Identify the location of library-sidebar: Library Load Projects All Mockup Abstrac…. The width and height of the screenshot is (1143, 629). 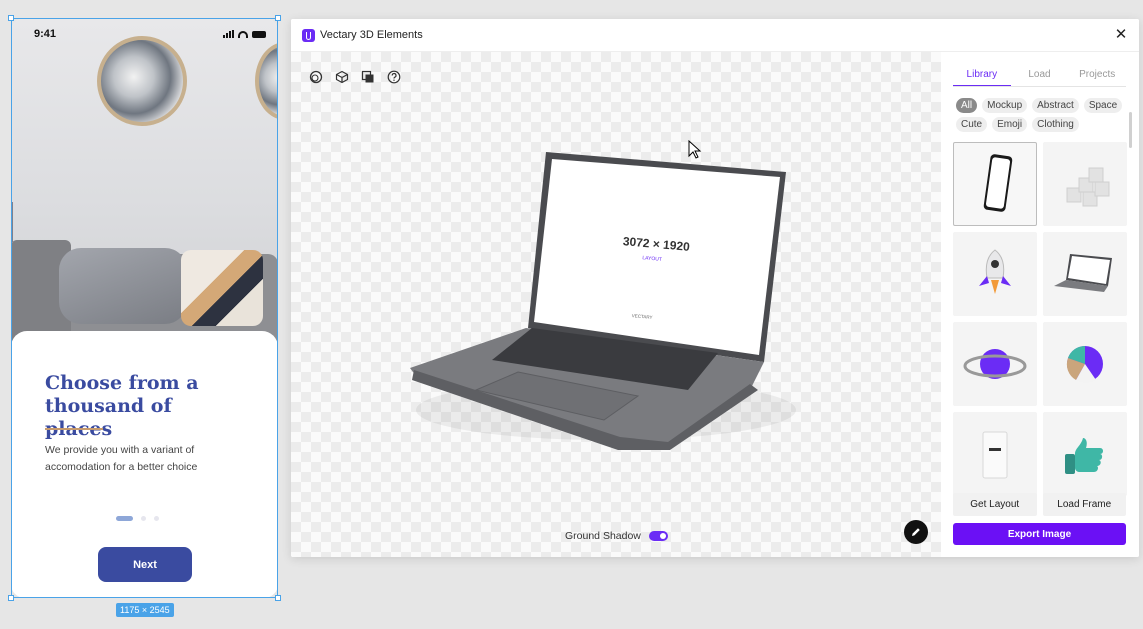
(1040, 304).